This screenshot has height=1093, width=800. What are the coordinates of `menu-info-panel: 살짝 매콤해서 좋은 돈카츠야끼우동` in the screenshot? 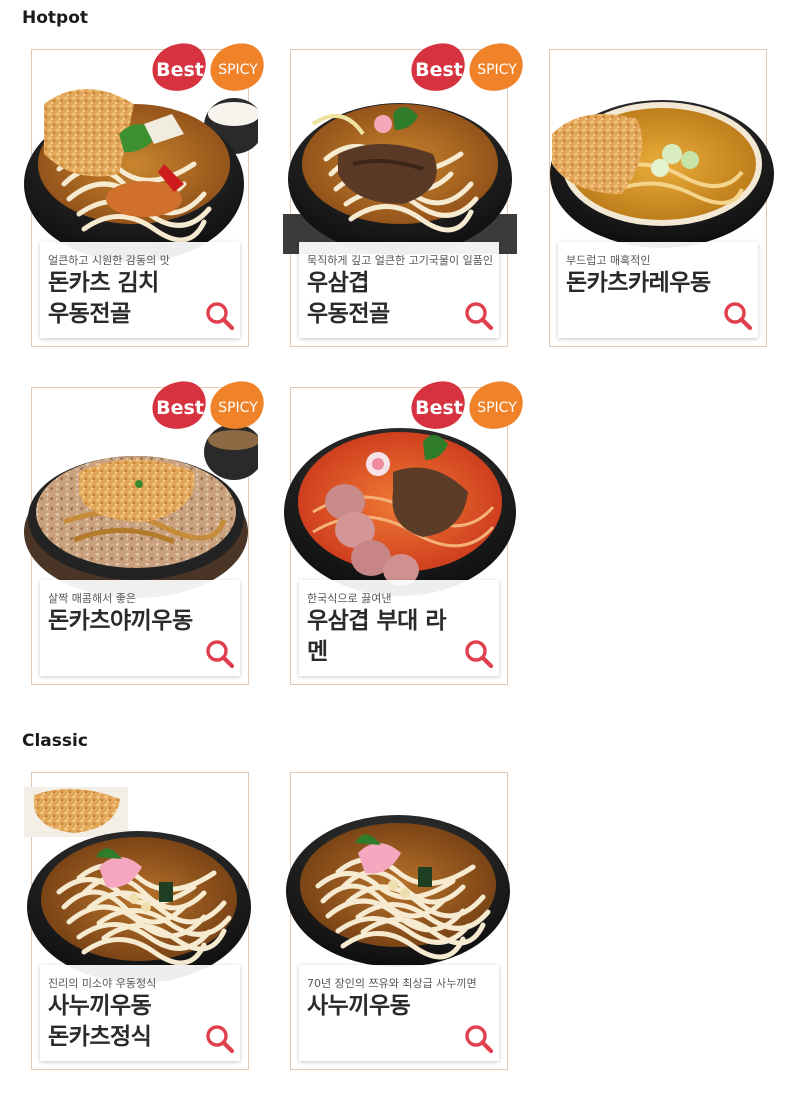 It's located at (140, 628).